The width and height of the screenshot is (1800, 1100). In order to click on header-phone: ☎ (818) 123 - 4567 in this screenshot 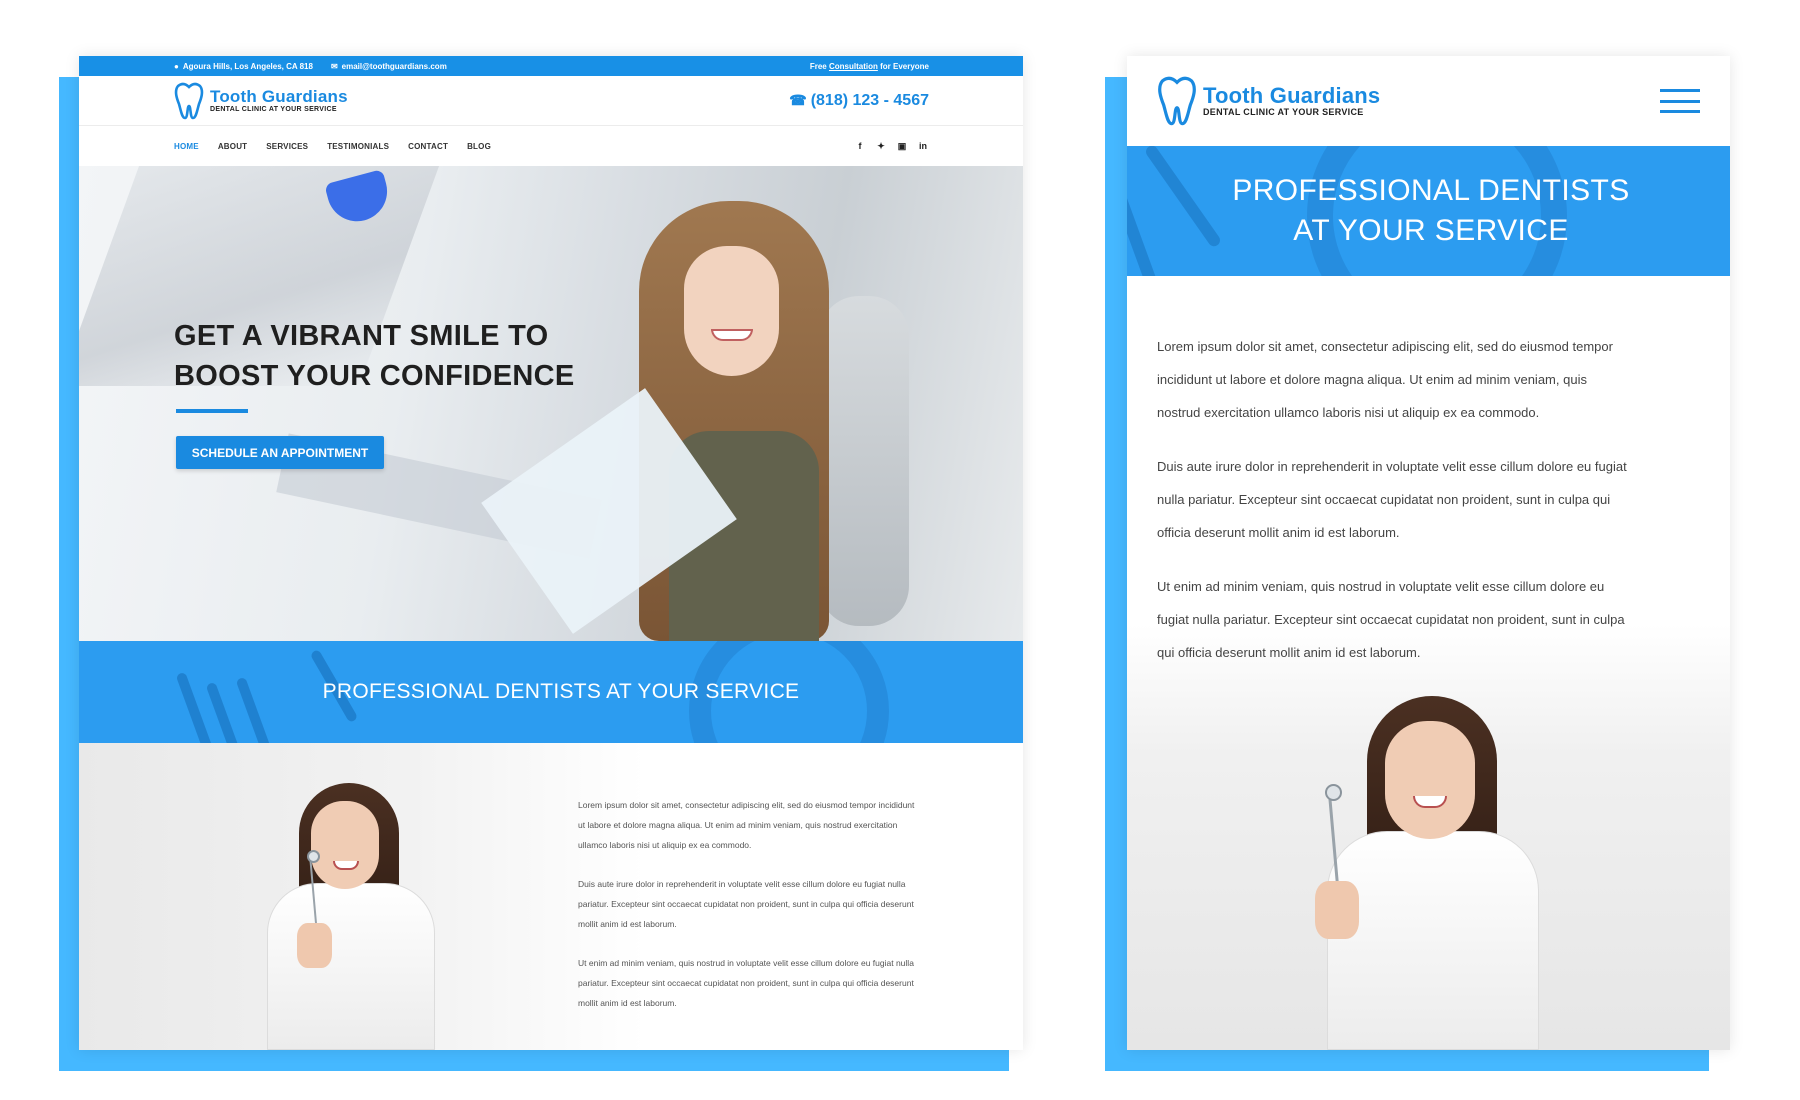, I will do `click(859, 101)`.